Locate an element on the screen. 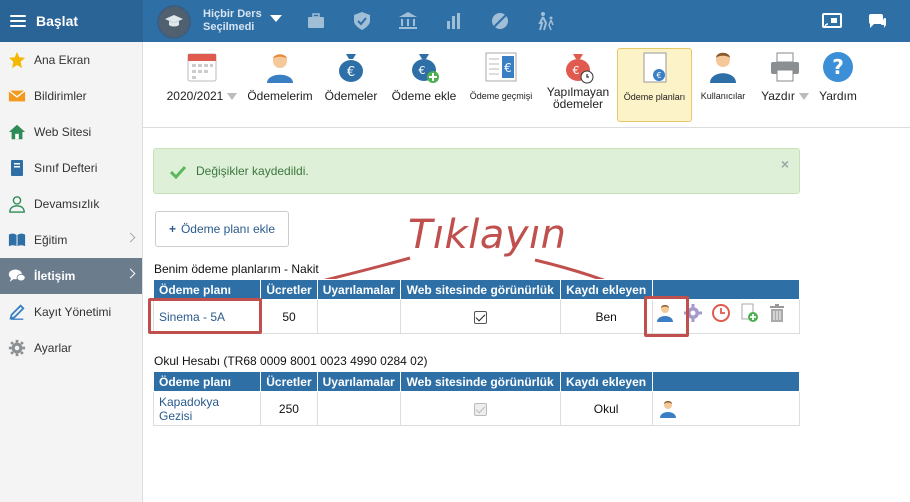 This screenshot has height=502, width=910. add-document-icon is located at coordinates (749, 313).